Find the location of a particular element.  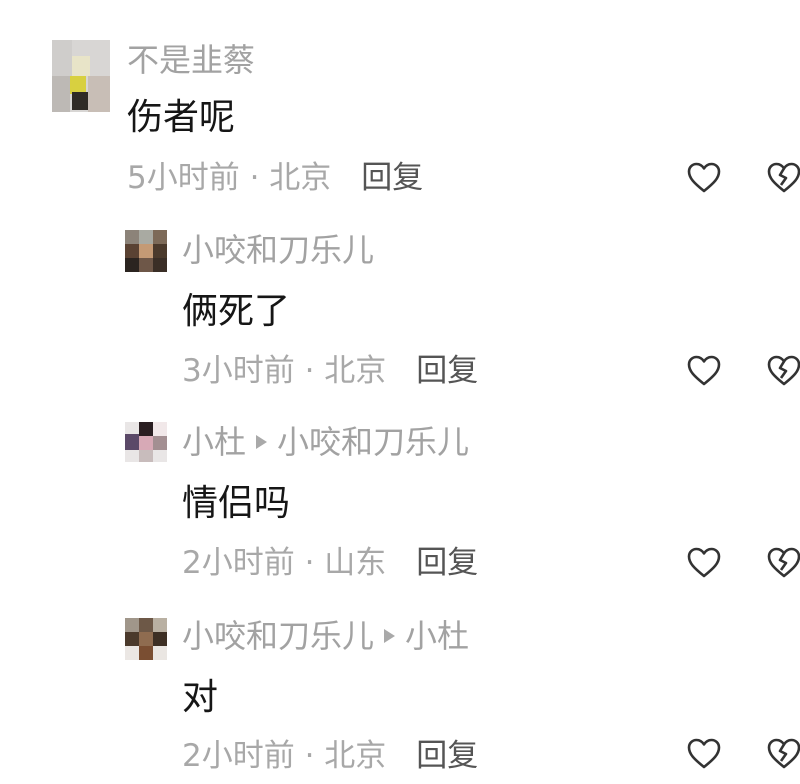

comment-text: 情侣吗 is located at coordinates (236, 503).